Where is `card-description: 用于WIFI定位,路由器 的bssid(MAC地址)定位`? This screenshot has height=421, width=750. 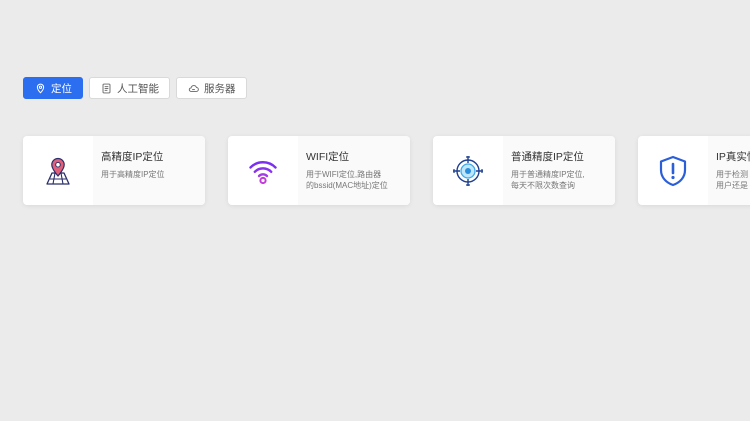 card-description: 用于WIFI定位,路由器 的bssid(MAC地址)定位 is located at coordinates (347, 180).